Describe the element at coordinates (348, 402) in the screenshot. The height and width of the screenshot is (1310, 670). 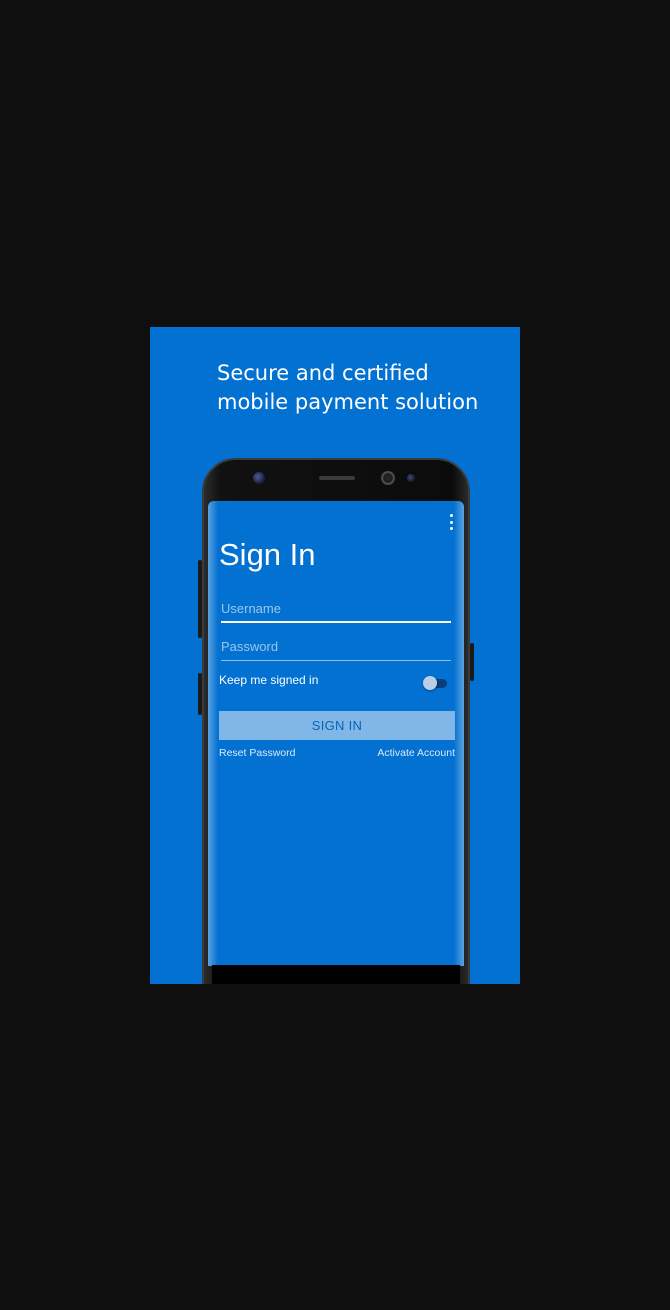
I see `headline-line-2: mobile payment solution` at that location.